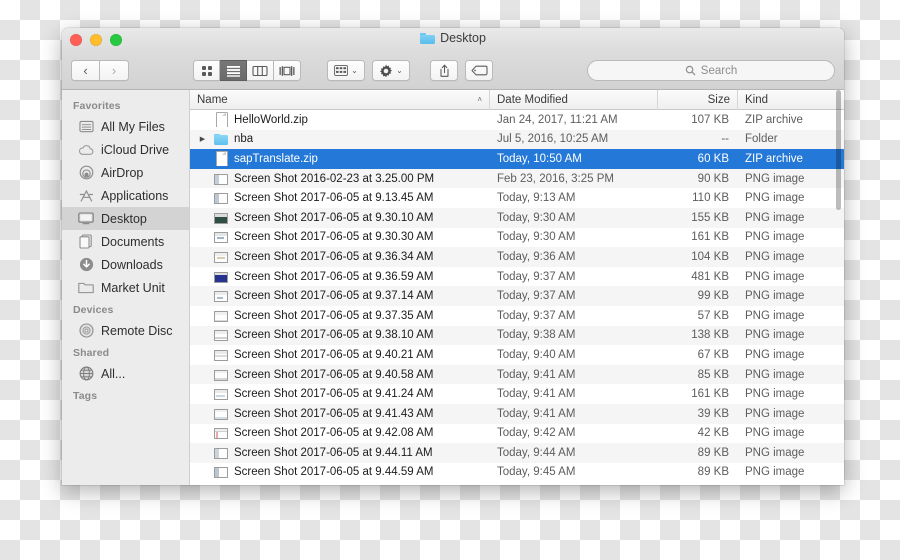 Image resolution: width=900 pixels, height=560 pixels. What do you see at coordinates (202, 139) in the screenshot?
I see `disclosure-triangle: ▶` at bounding box center [202, 139].